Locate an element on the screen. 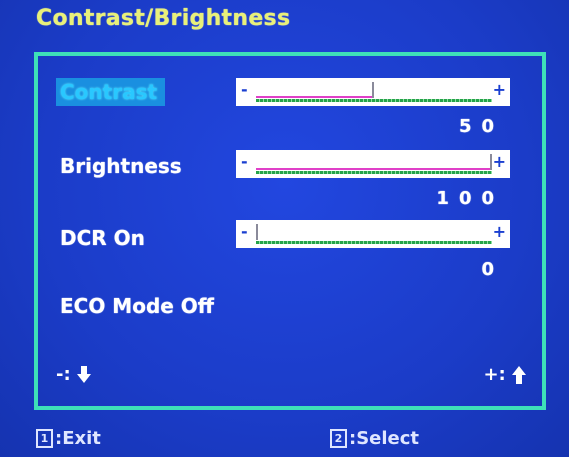 The width and height of the screenshot is (569, 457). dcr-label: DCR On is located at coordinates (104, 238).